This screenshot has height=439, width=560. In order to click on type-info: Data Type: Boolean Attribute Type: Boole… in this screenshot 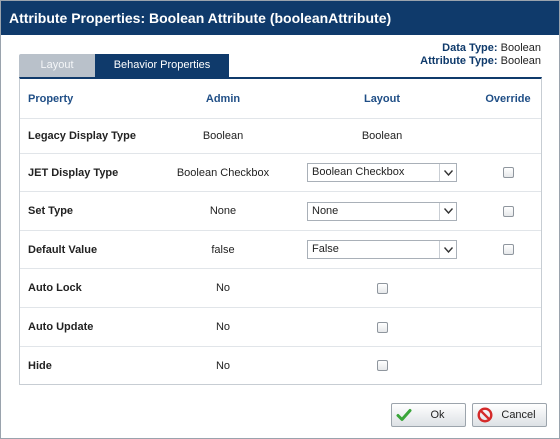, I will do `click(480, 55)`.